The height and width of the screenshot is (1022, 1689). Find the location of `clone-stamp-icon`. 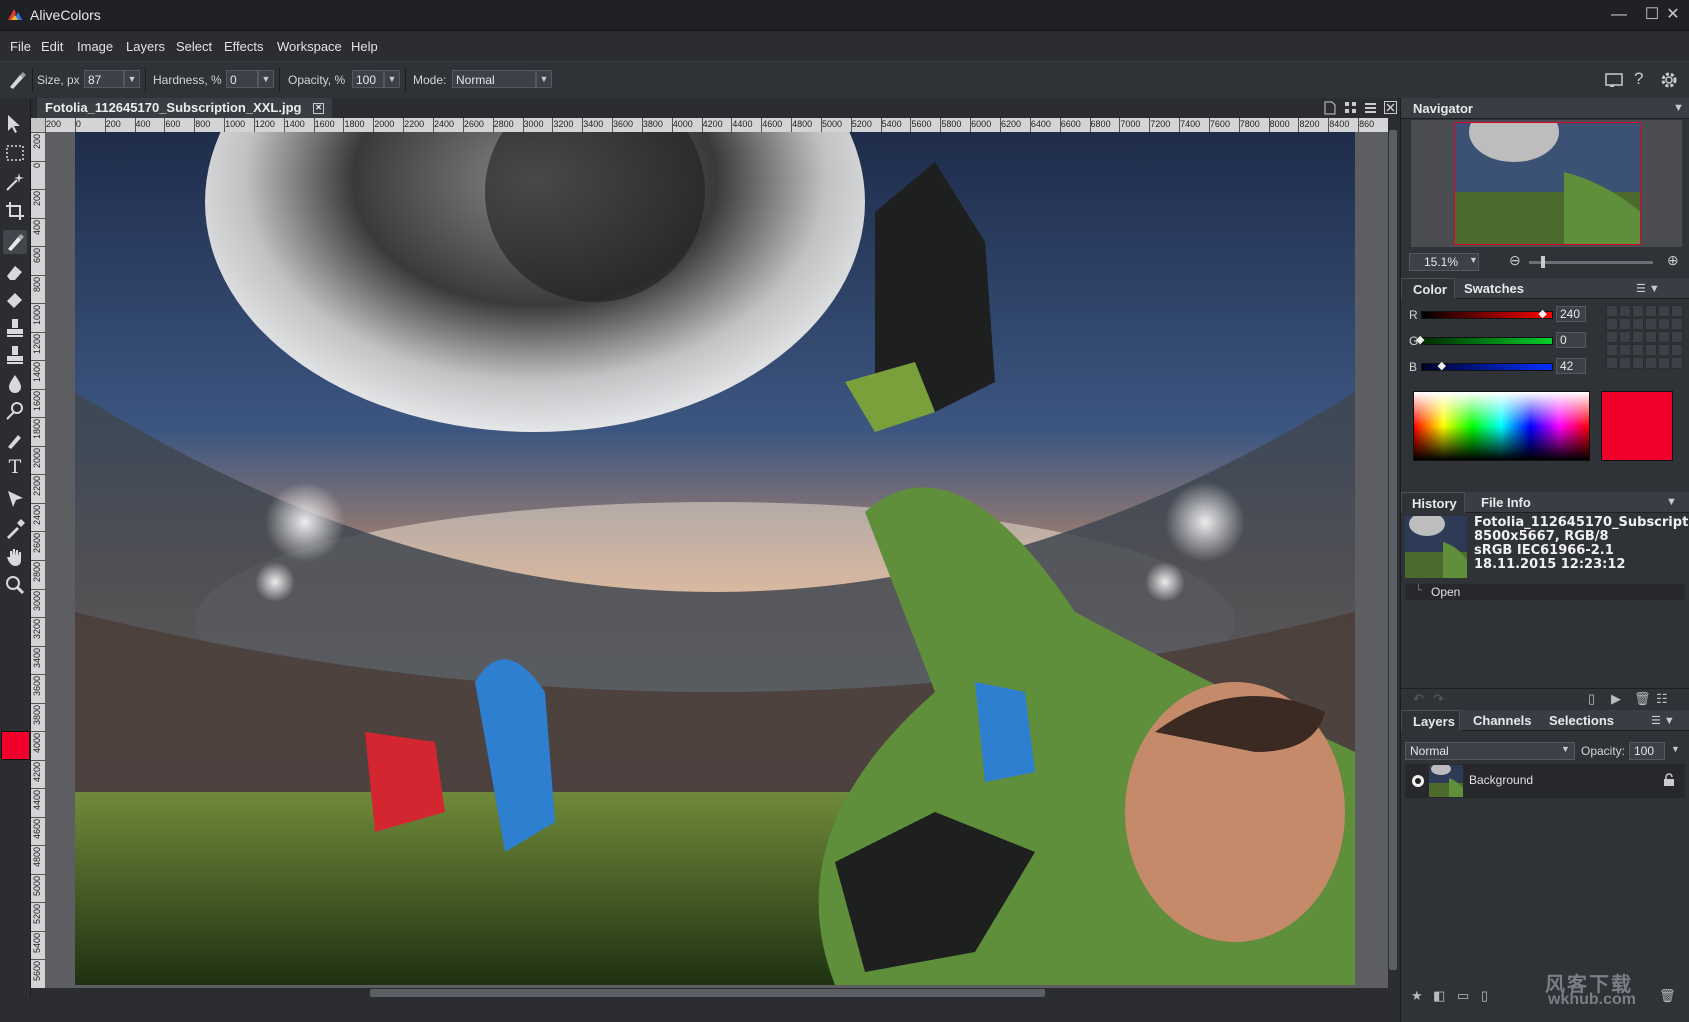

clone-stamp-icon is located at coordinates (15, 328).